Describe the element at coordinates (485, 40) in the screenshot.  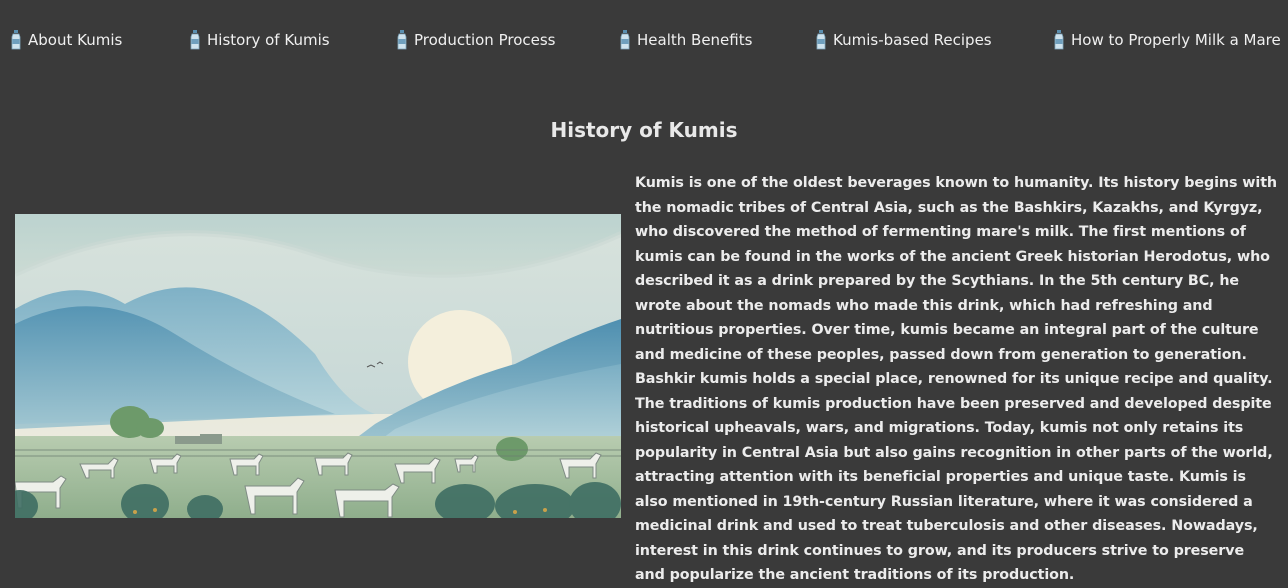
I see `nav-item-label: Production Process` at that location.